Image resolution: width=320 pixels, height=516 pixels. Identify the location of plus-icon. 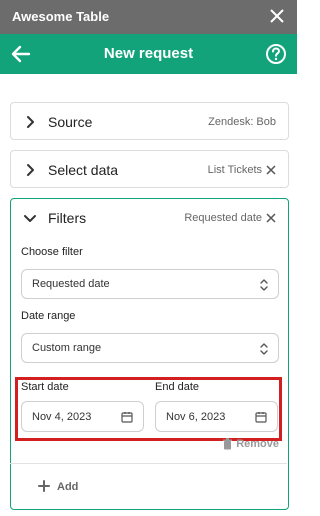
(44, 486).